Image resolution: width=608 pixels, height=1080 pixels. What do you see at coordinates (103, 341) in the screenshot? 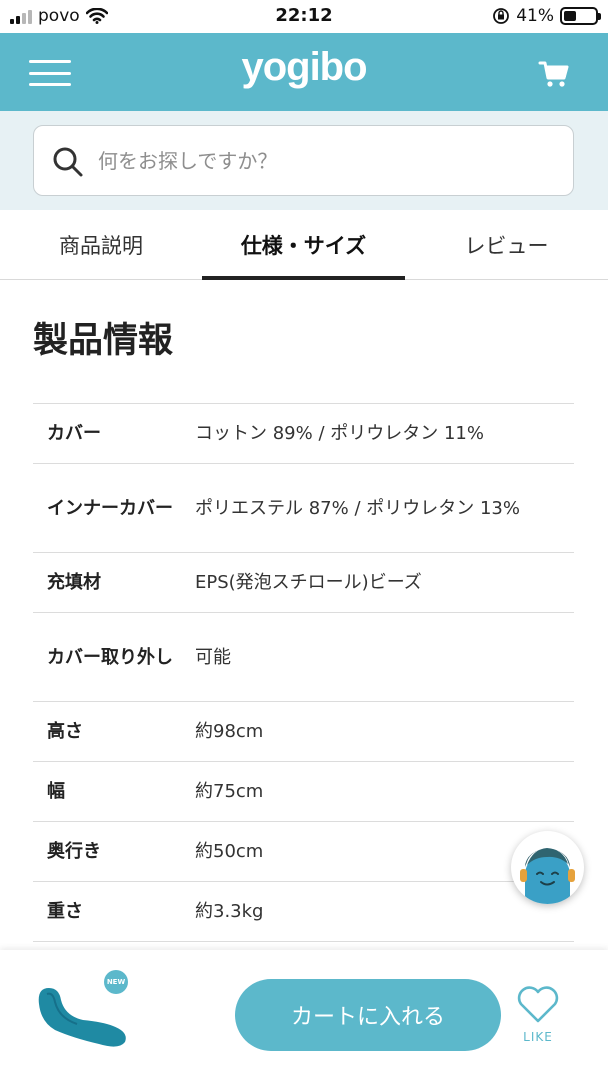
I see `section-title: 製品情報` at bounding box center [103, 341].